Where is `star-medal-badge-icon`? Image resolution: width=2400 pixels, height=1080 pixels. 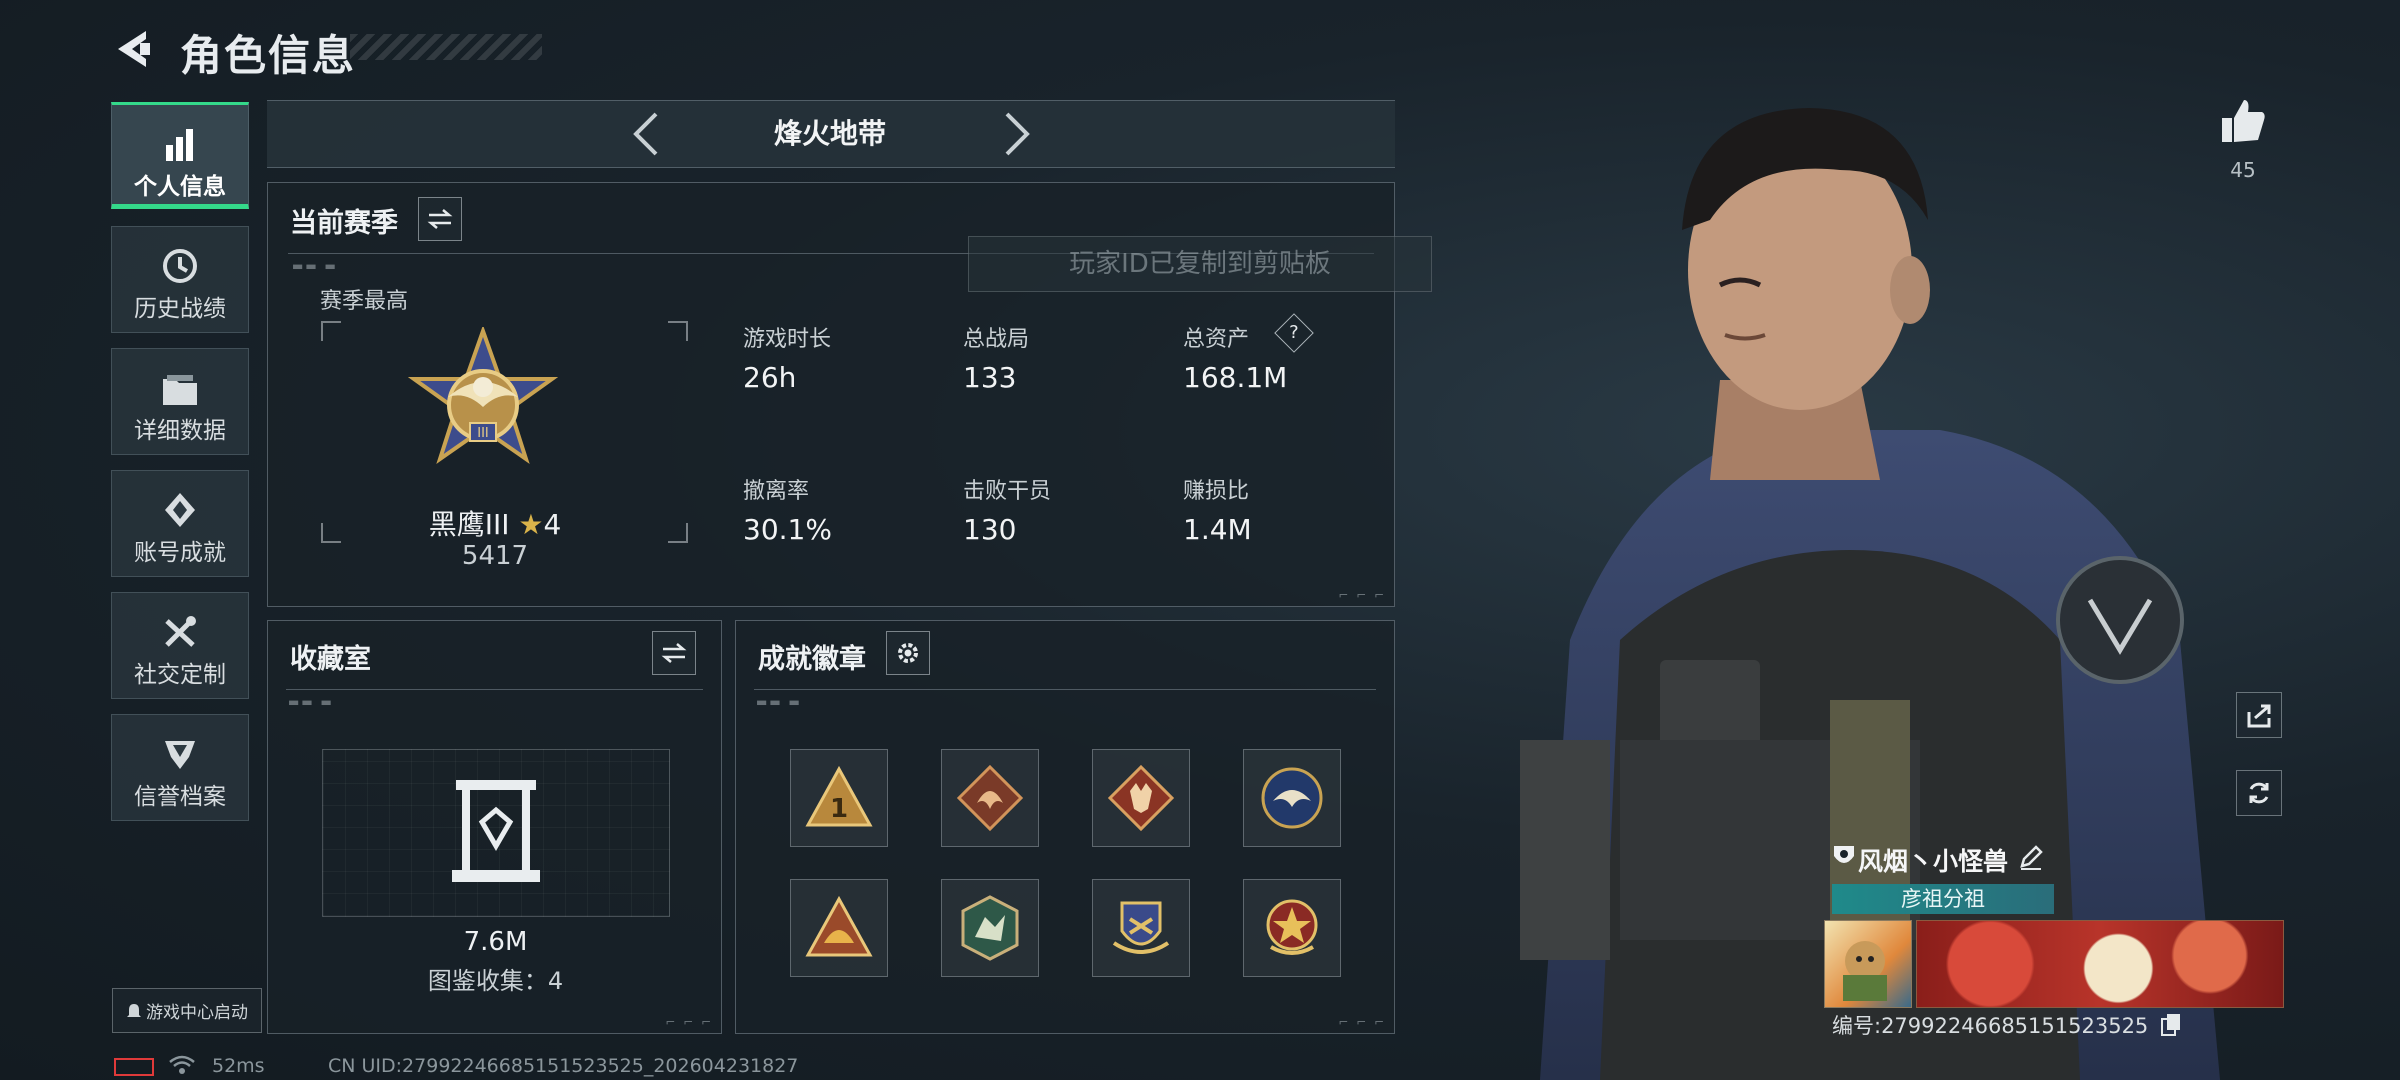 star-medal-badge-icon is located at coordinates (1292, 927).